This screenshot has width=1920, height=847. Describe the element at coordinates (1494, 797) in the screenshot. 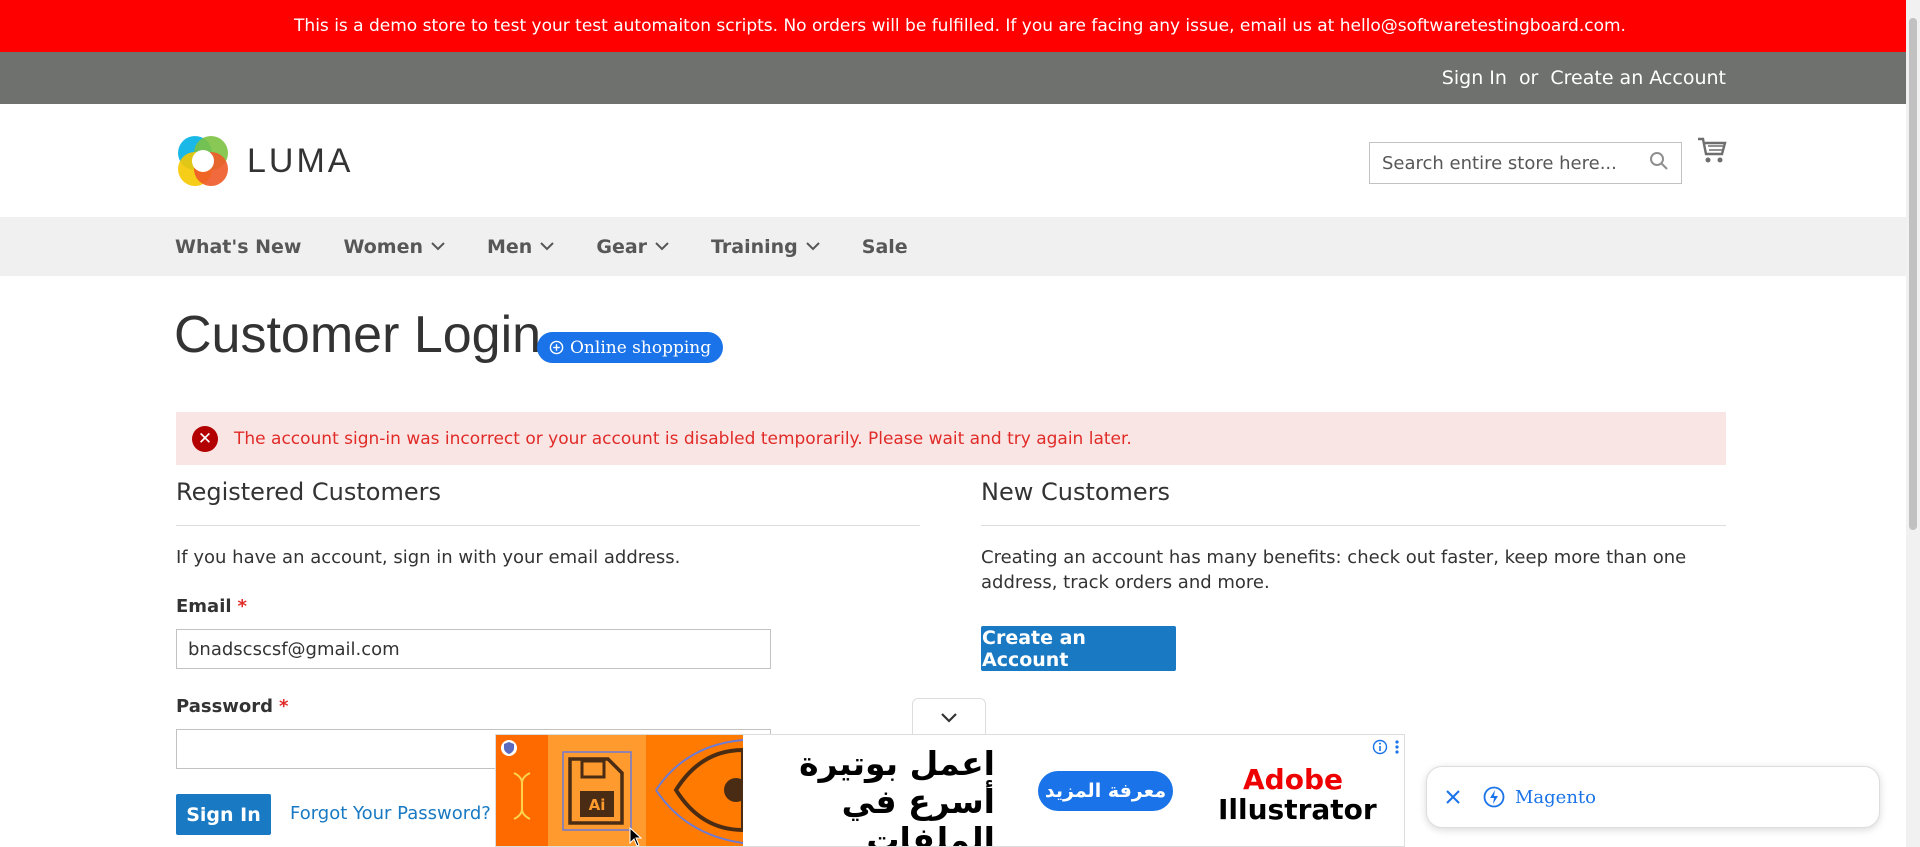

I see `bolt-icon` at that location.